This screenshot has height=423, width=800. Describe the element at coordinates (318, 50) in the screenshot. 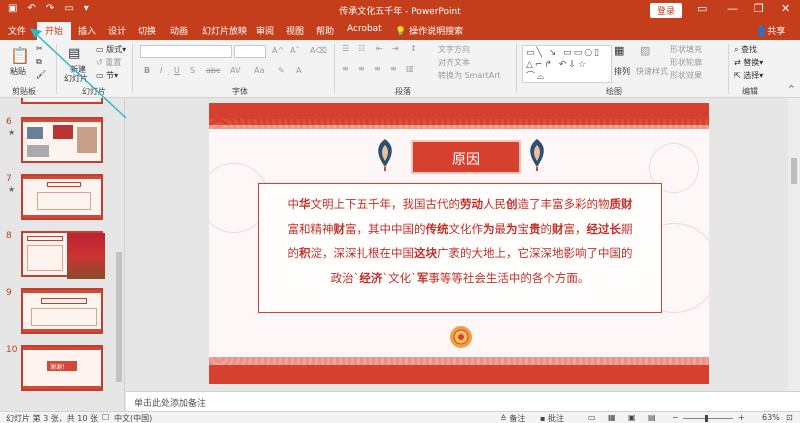

I see `clear-formatting-icon: A⌫` at that location.